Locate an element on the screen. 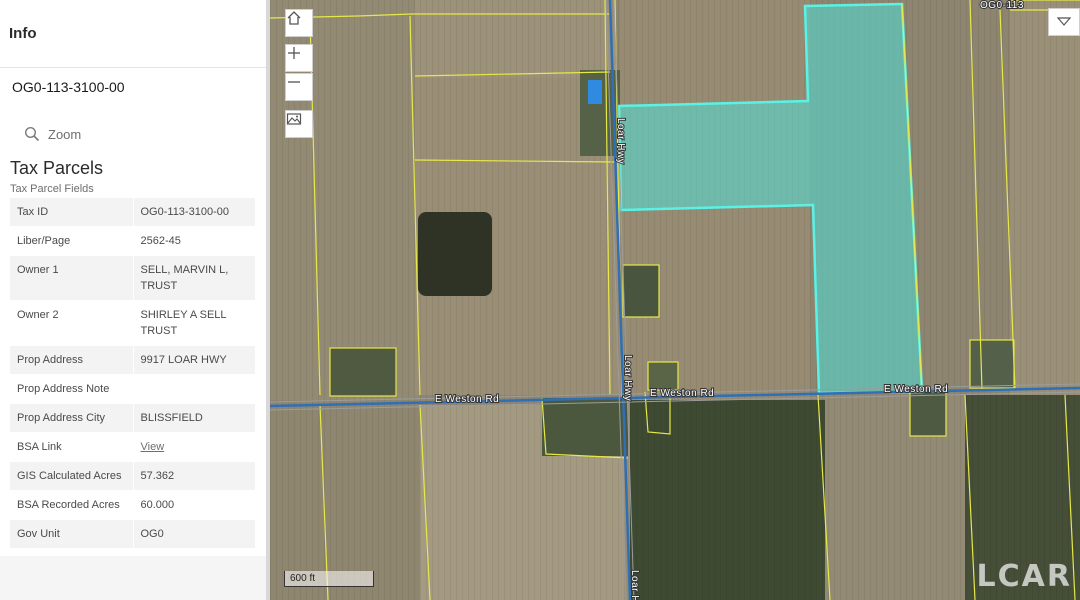 The height and width of the screenshot is (600, 1080). field-label: BSA Recorded Acres is located at coordinates (72, 505).